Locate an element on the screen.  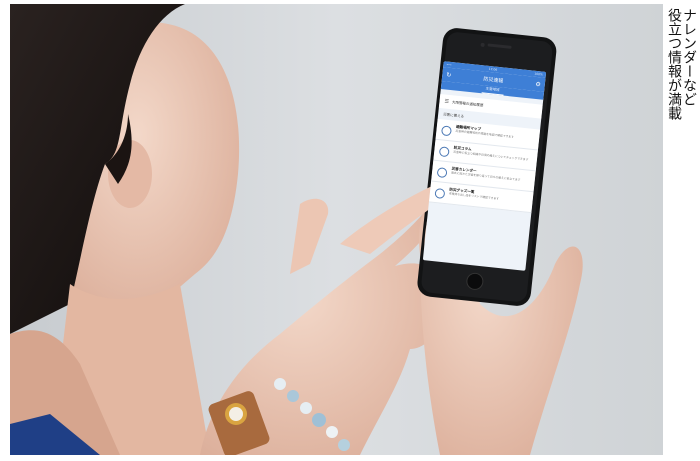
status-time: 17:06 is located at coordinates (493, 69).